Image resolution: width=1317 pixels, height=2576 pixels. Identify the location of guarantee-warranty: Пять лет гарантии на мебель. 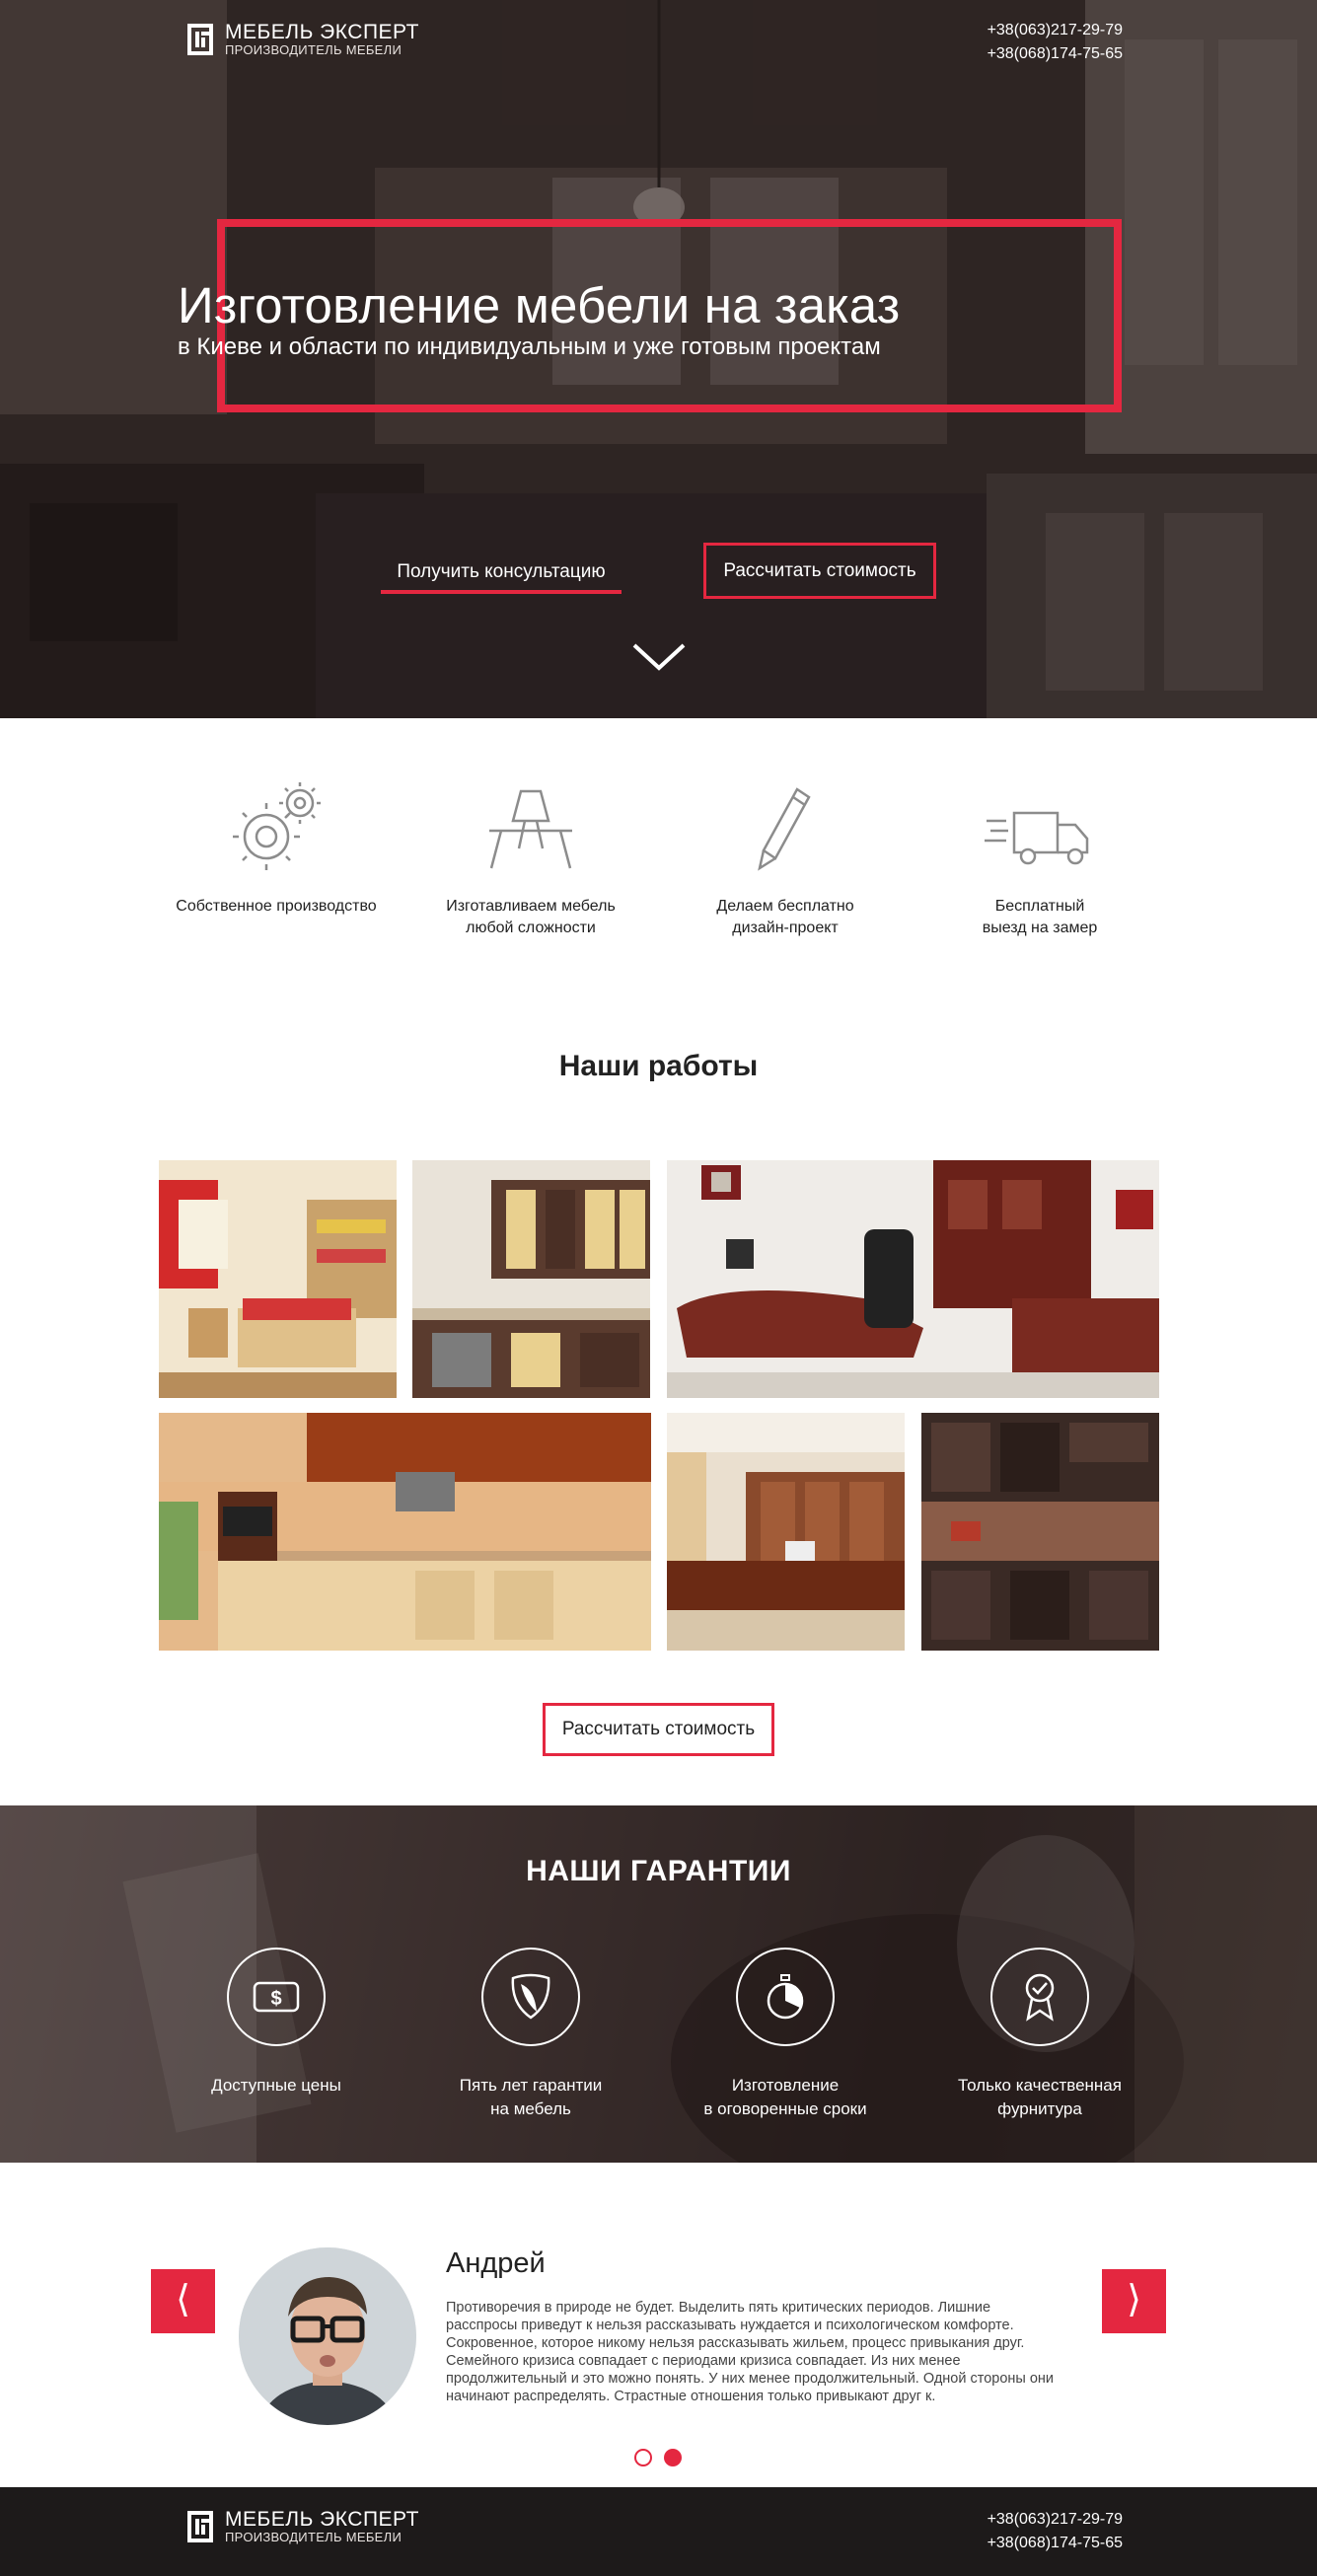
(530, 2034).